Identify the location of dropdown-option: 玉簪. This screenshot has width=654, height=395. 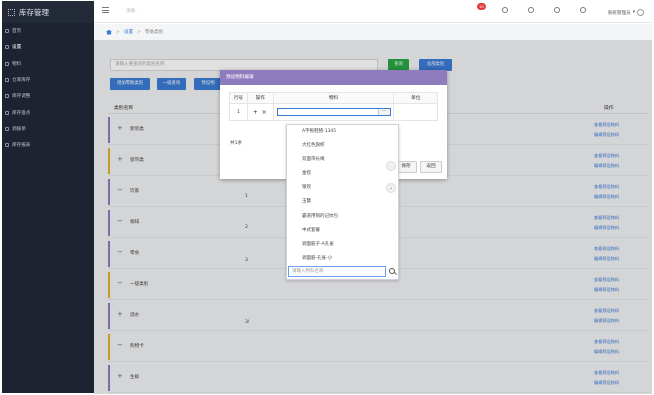
(342, 202).